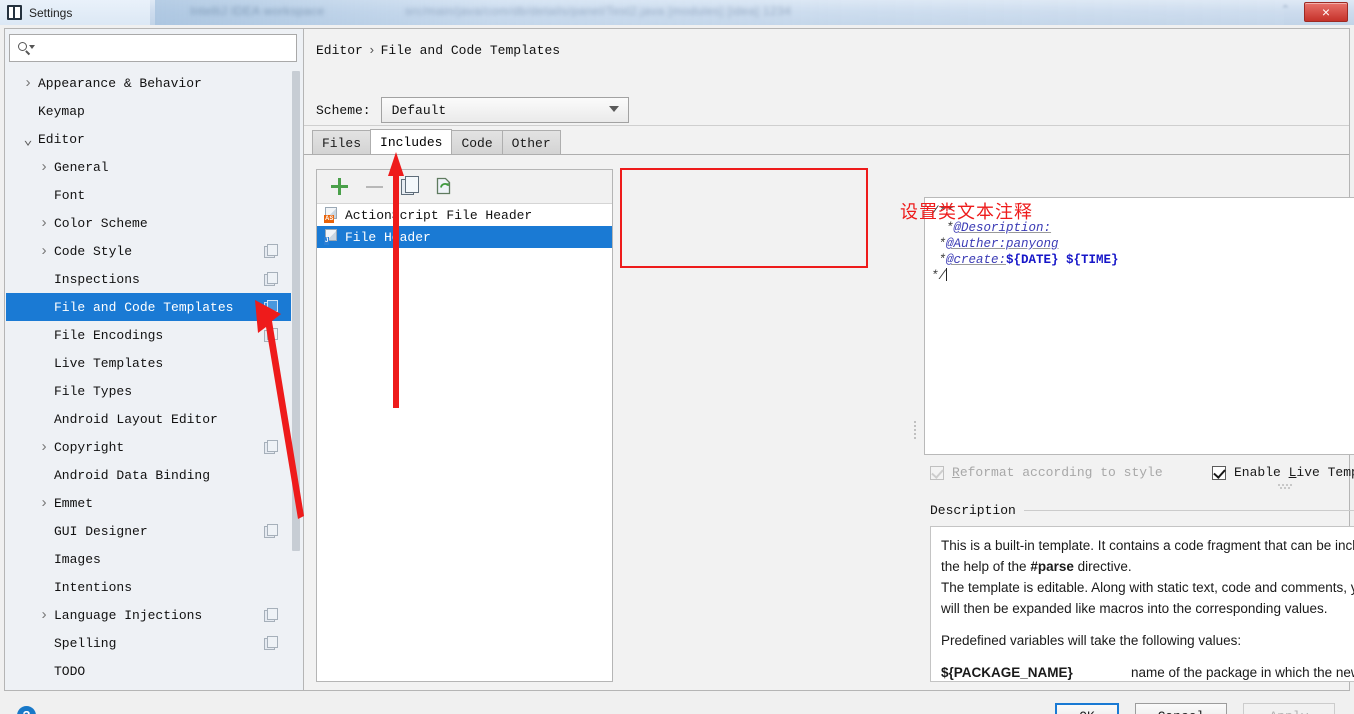 The image size is (1354, 714). I want to click on reformat-according-to-style-checkbox: Reformat according to style, so click(1046, 472).